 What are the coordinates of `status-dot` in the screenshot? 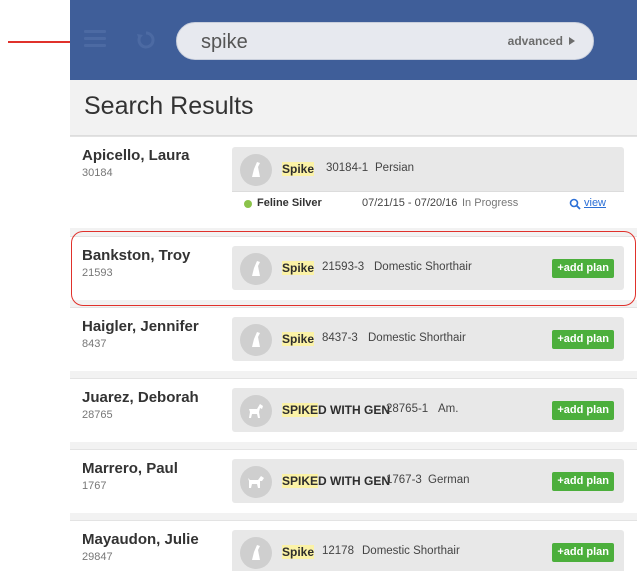 It's located at (248, 204).